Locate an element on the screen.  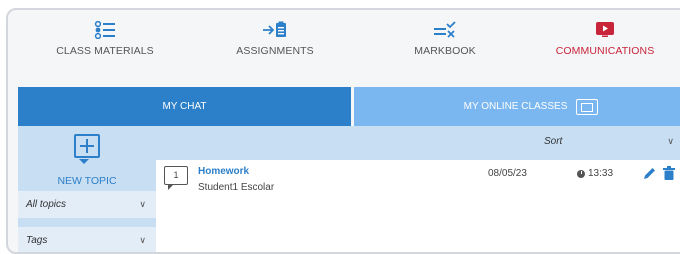
nav-label: CLASS MATERIALS is located at coordinates (105, 51).